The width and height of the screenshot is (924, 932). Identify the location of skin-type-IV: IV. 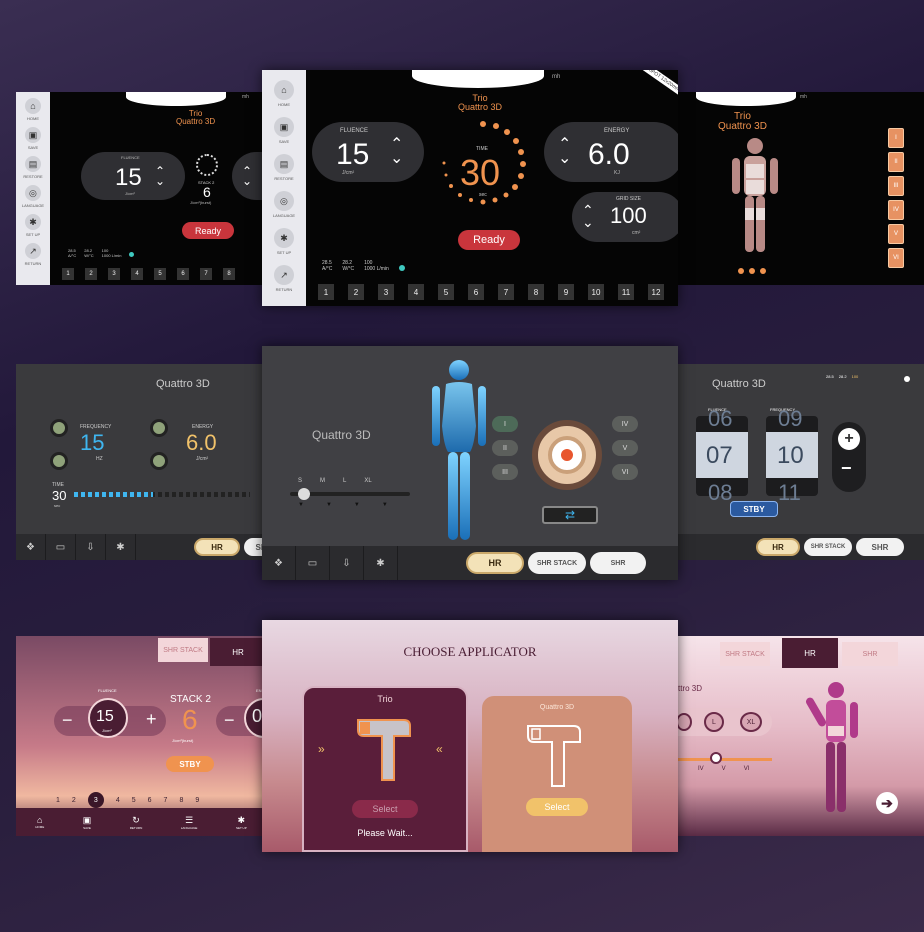
(625, 424).